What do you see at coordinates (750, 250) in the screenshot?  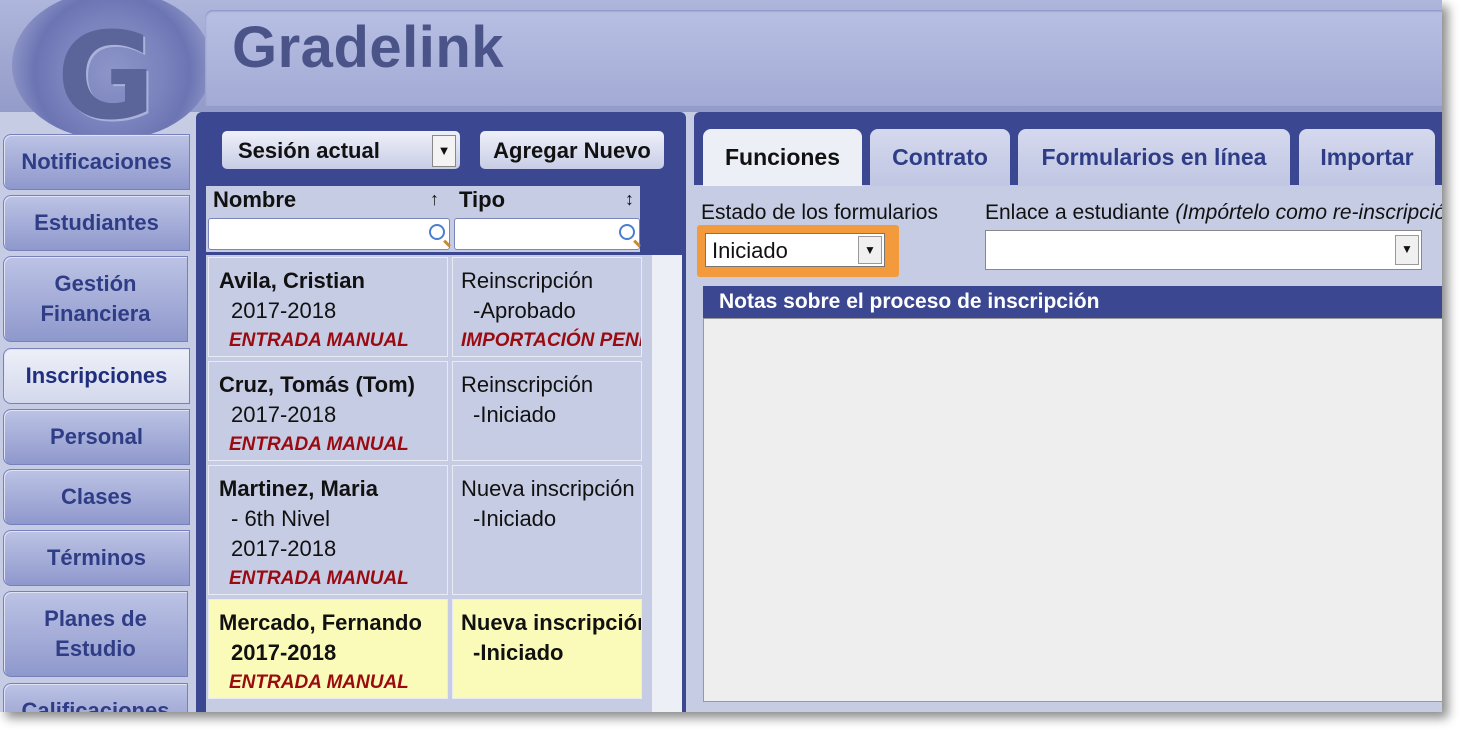 I see `form-status-value: Iniciado` at bounding box center [750, 250].